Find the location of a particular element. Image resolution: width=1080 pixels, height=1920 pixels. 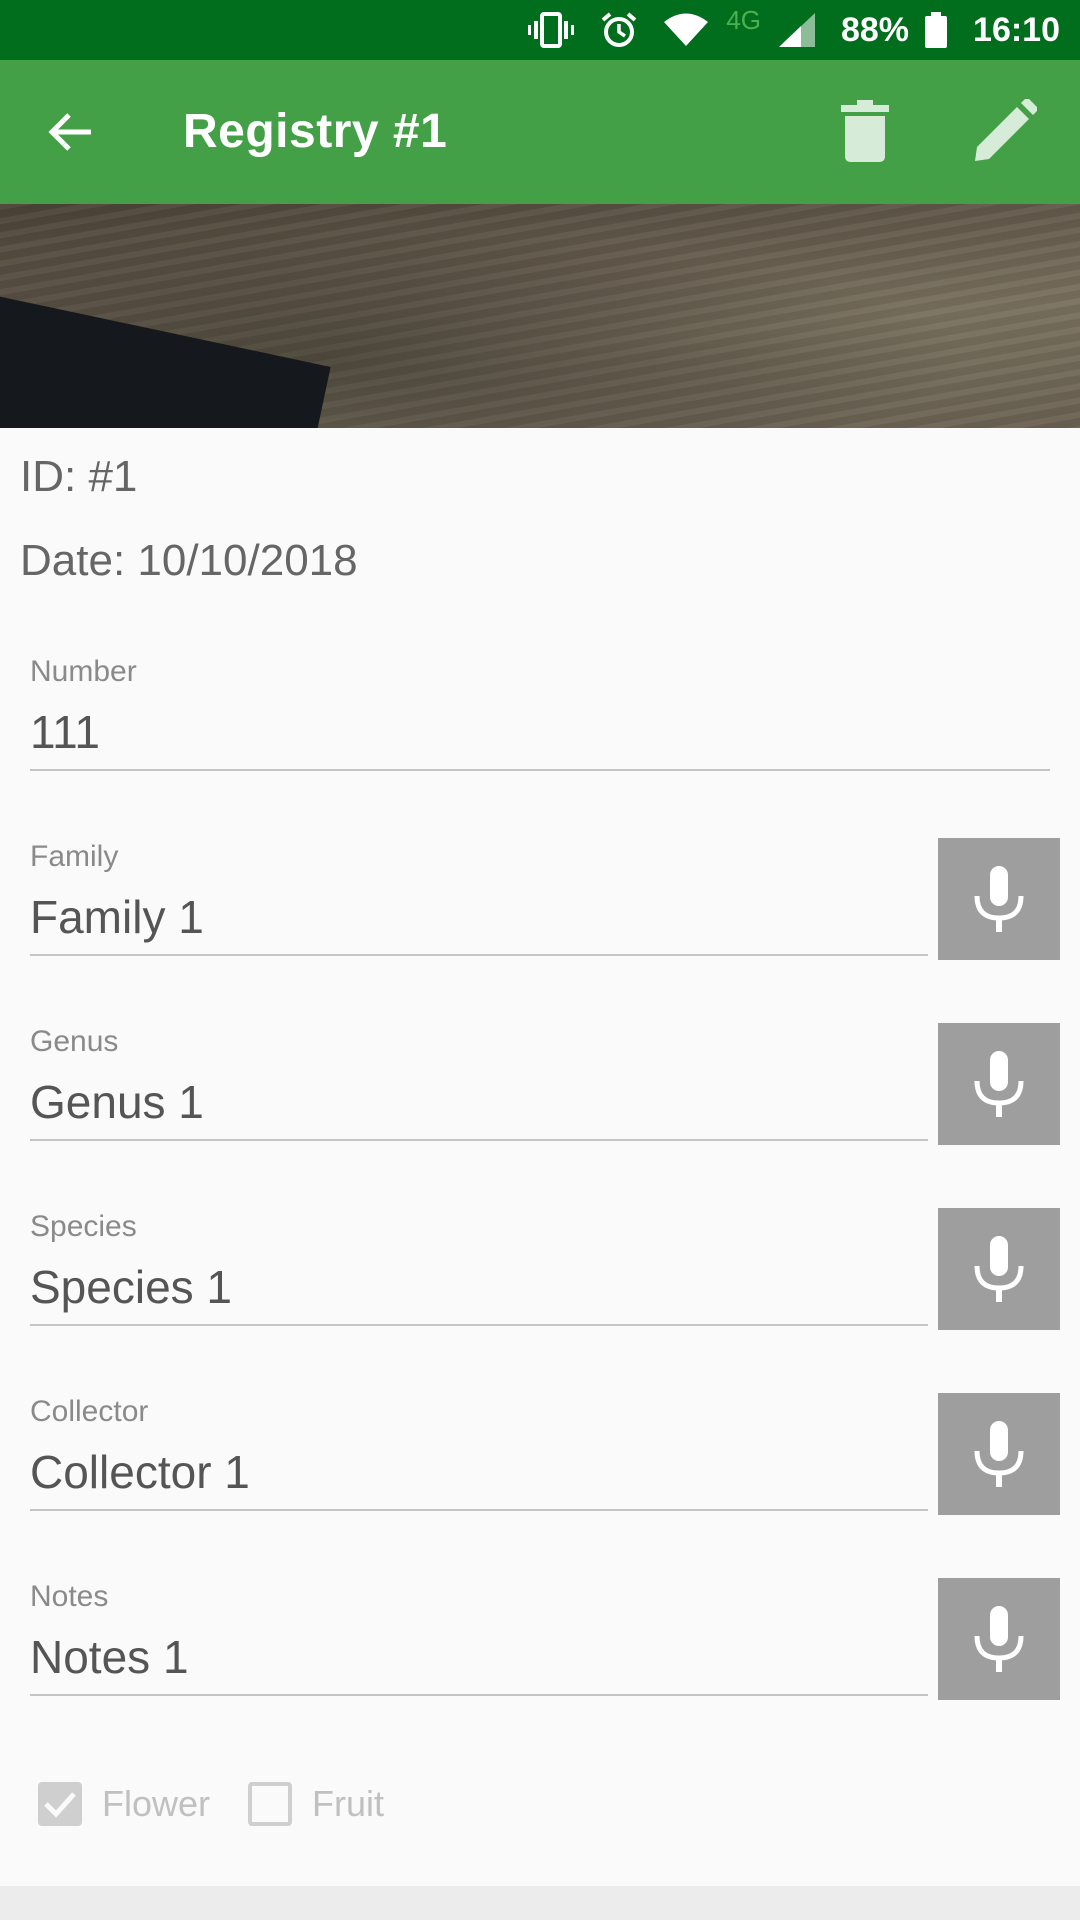

genus-underline is located at coordinates (479, 1140).